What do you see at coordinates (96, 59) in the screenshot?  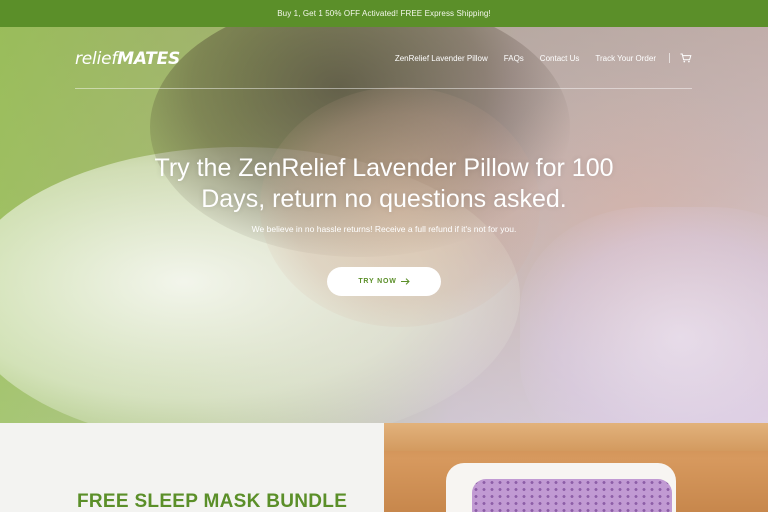 I see `logo-text-relief: relief` at bounding box center [96, 59].